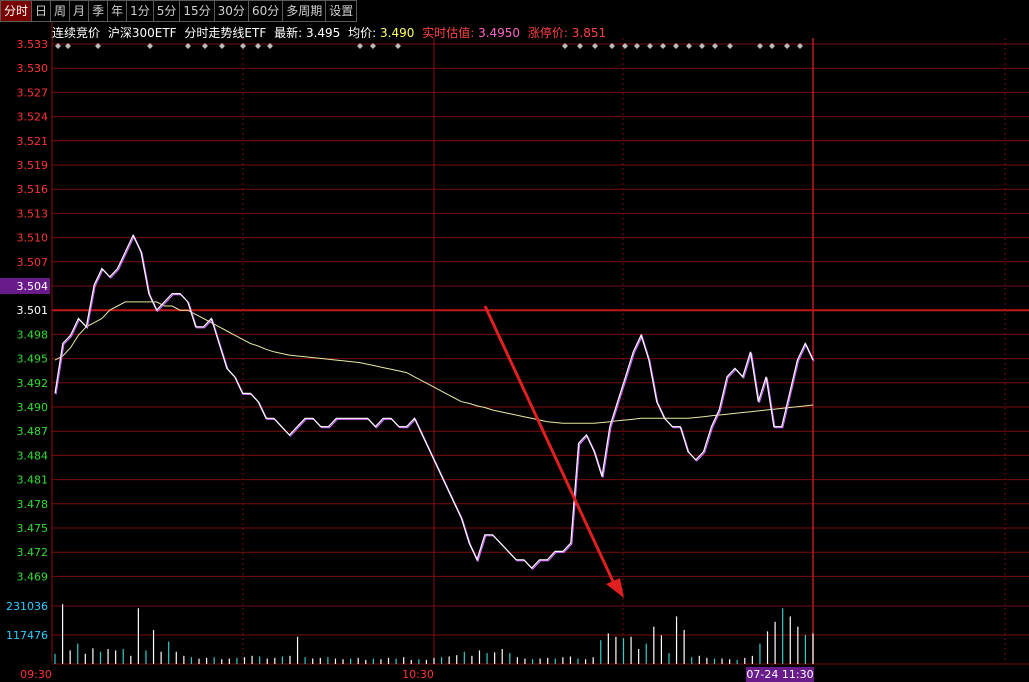 Image resolution: width=1029 pixels, height=682 pixels. What do you see at coordinates (33, 44) in the screenshot?
I see `price-tick-label: 3.533` at bounding box center [33, 44].